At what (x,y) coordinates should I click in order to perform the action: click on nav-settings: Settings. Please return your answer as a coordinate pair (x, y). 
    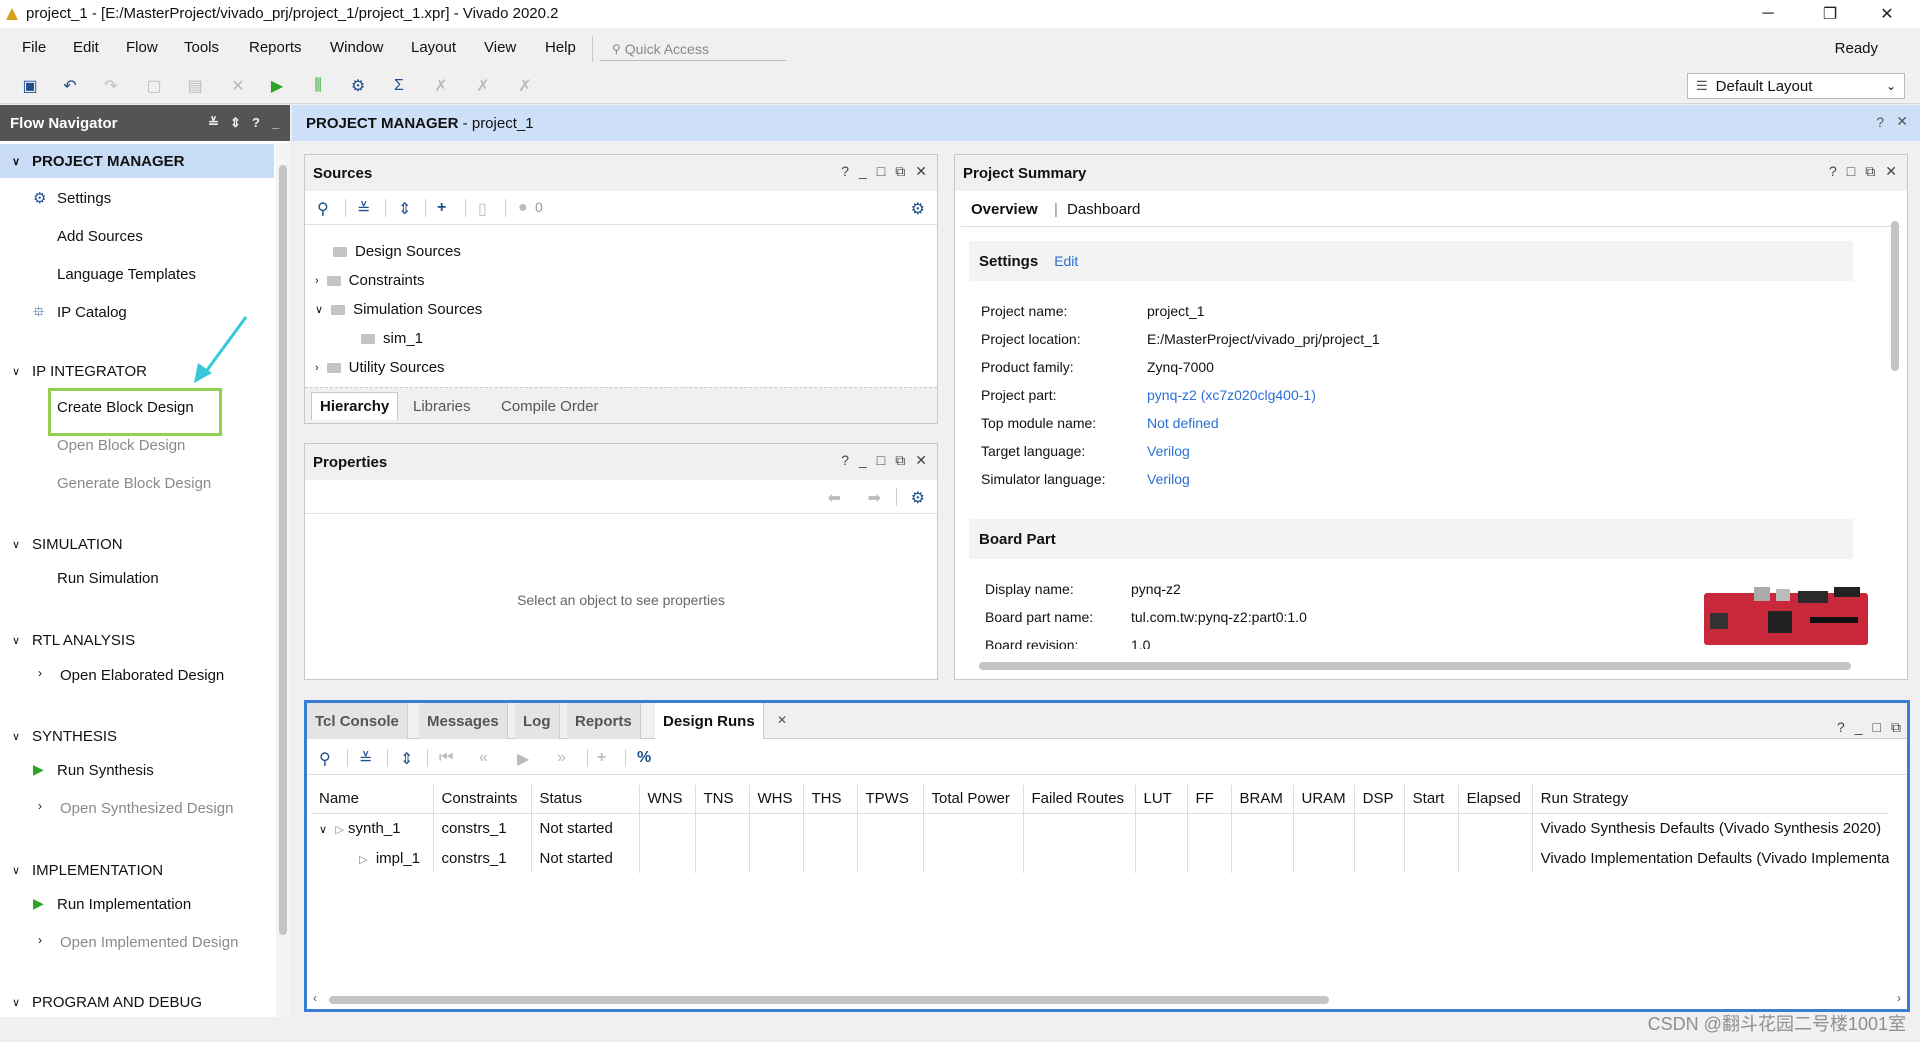
    Looking at the image, I should click on (84, 198).